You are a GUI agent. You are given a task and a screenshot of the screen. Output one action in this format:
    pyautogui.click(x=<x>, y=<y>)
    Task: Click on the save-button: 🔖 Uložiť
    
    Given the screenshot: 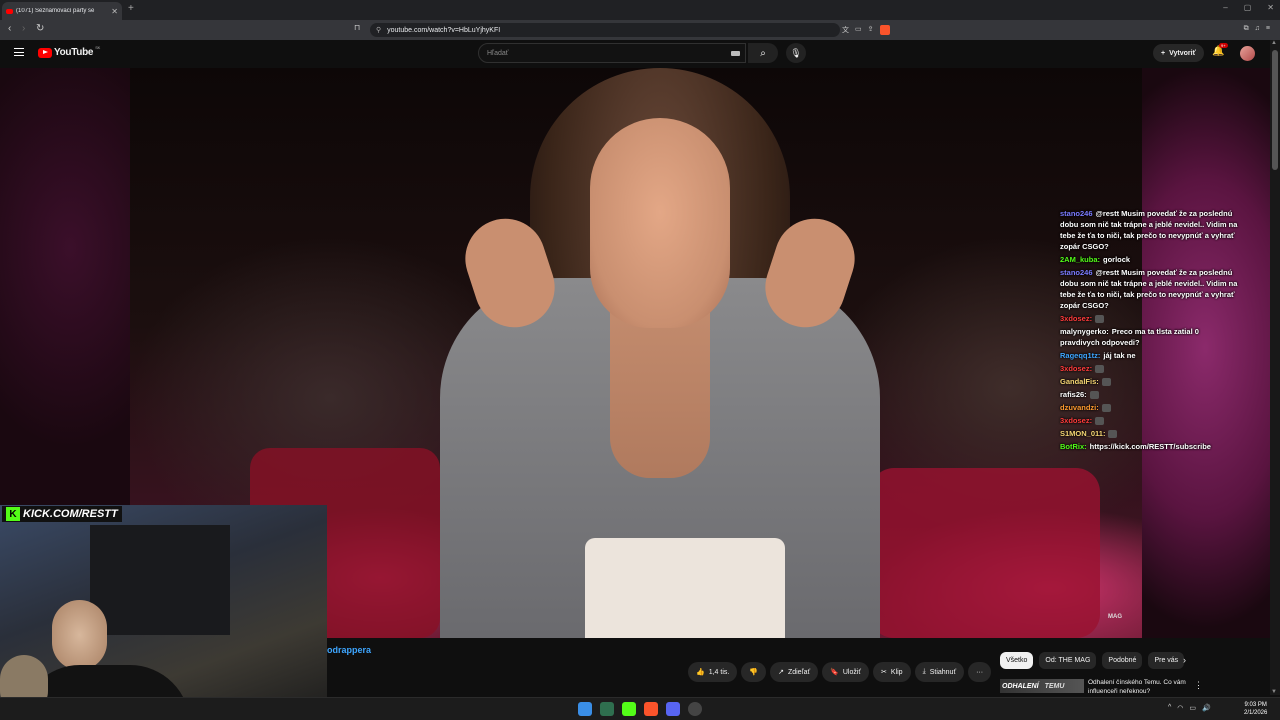 What is the action you would take?
    pyautogui.click(x=846, y=672)
    